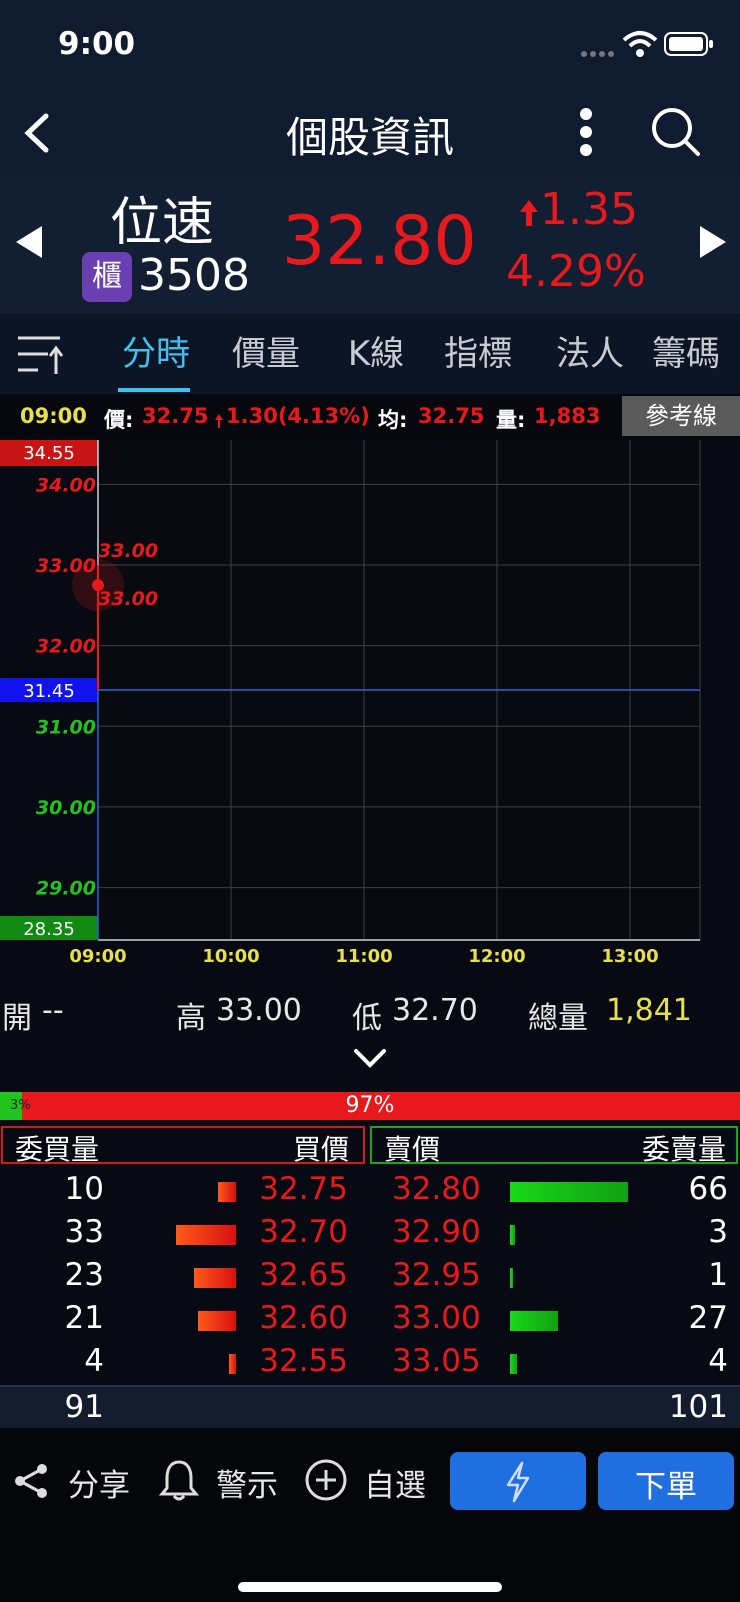 The width and height of the screenshot is (740, 1602). I want to click on info-avg: 32.75, so click(451, 416).